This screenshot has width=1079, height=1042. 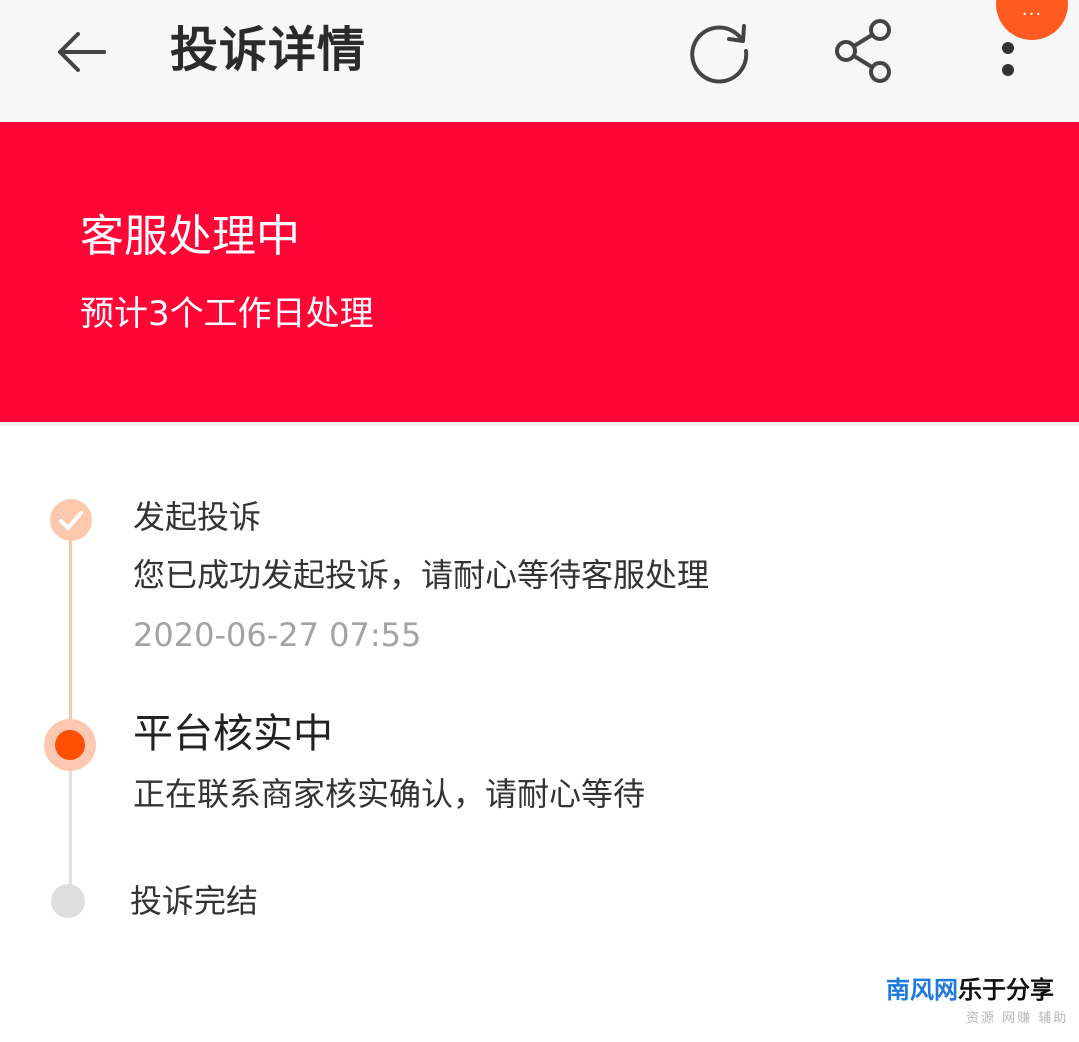 I want to click on step-title: 平台核实中, so click(x=233, y=734).